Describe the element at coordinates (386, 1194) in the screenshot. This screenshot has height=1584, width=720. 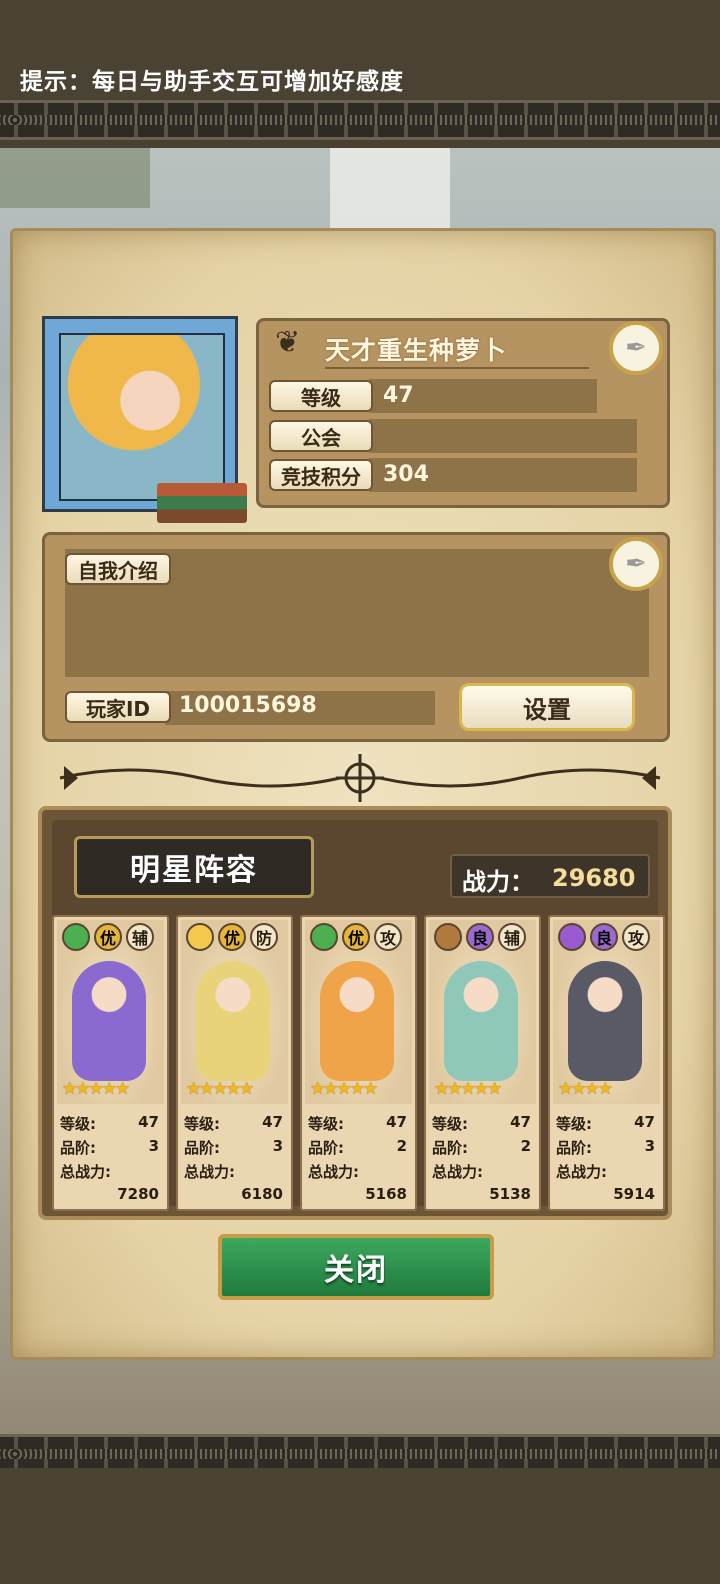
I see `hero-total-power-value: 5168` at that location.